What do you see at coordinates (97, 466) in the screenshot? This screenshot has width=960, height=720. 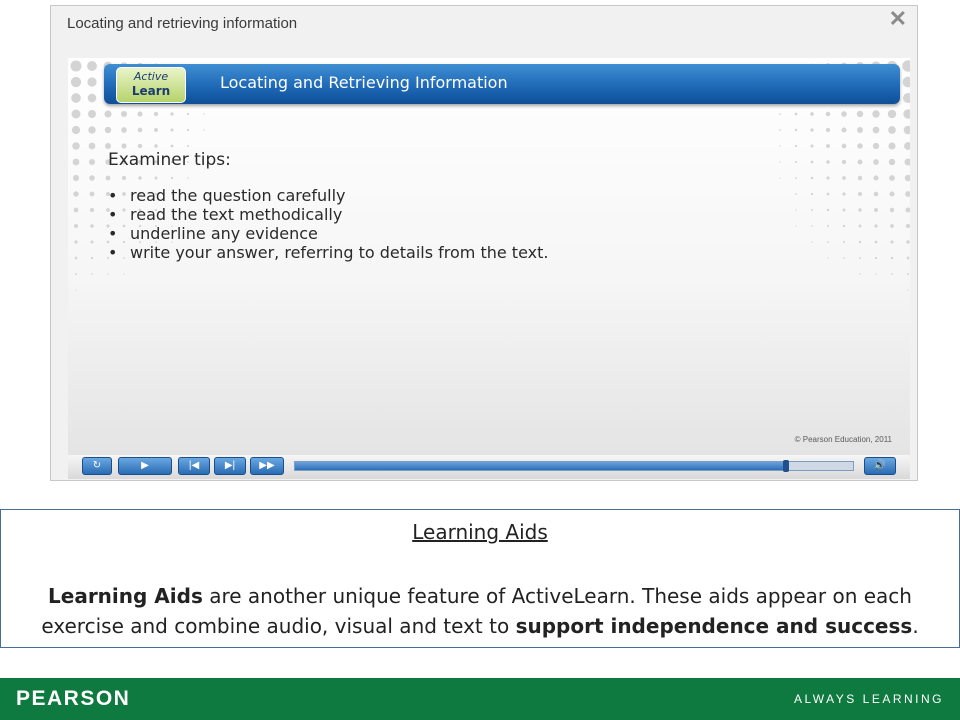 I see `replay-button: ↻` at bounding box center [97, 466].